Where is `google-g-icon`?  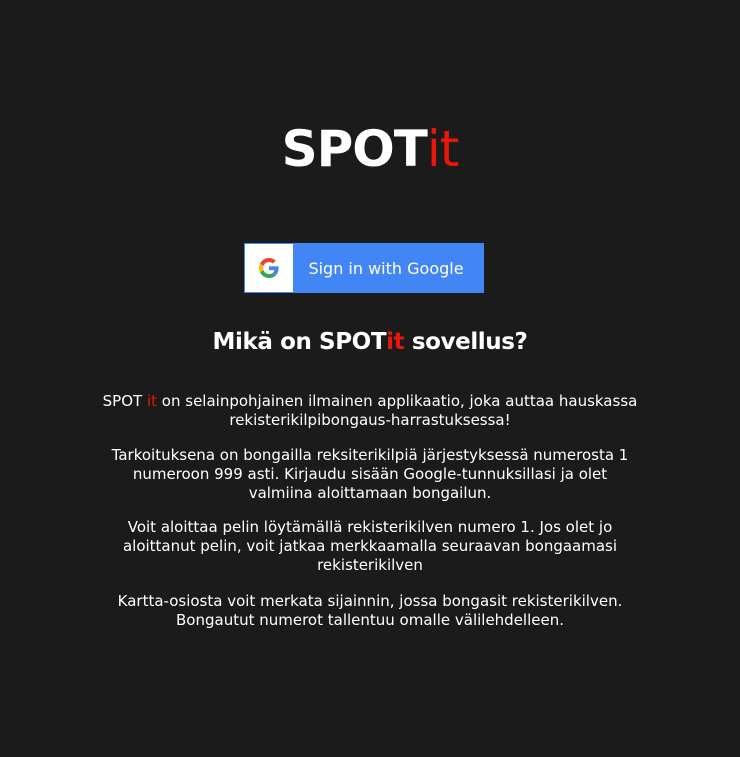
google-g-icon is located at coordinates (269, 268).